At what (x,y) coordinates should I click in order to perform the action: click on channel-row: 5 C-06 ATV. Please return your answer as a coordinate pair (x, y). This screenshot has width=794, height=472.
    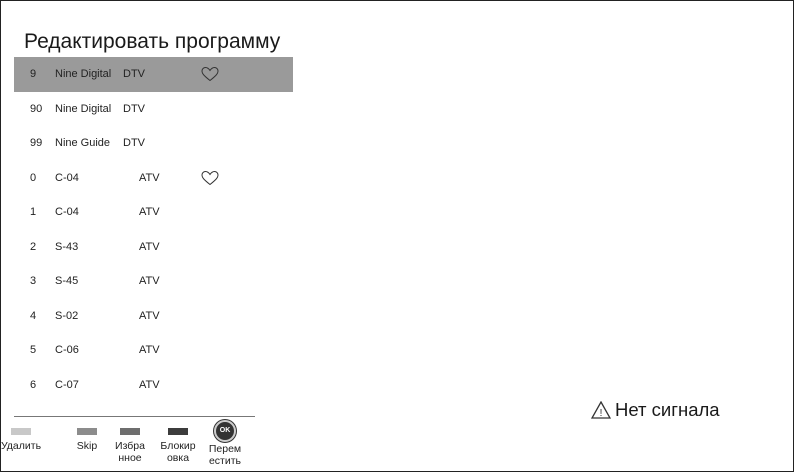
    Looking at the image, I should click on (153, 350).